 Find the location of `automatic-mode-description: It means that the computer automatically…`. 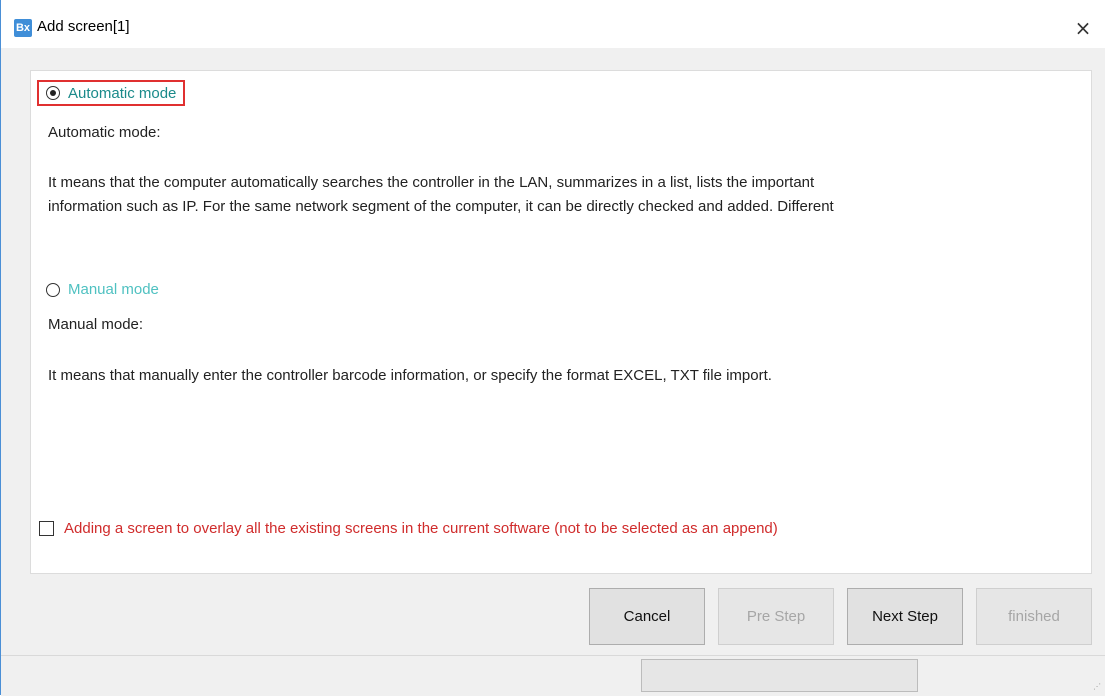

automatic-mode-description: It means that the computer automatically… is located at coordinates (558, 195).